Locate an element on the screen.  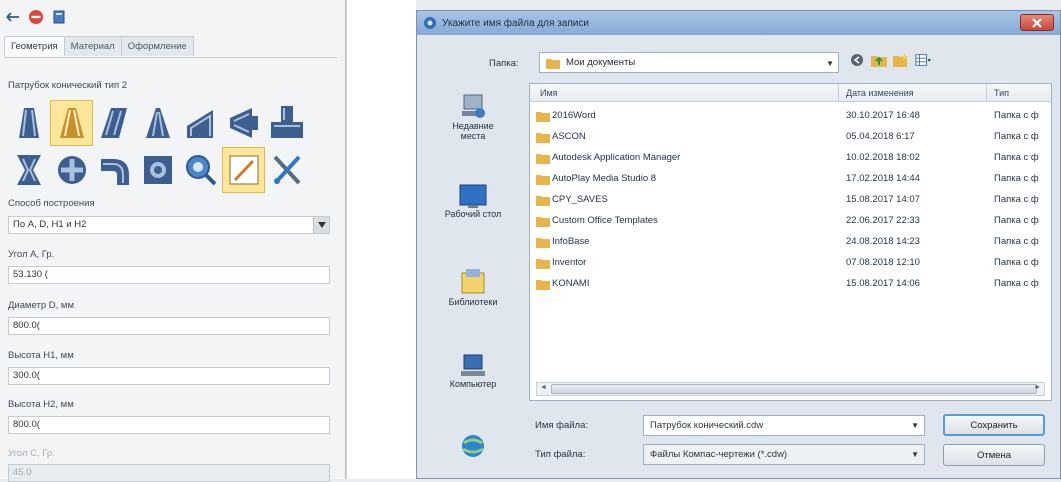
filetype-value: Файлы Компас-чертежи (*.cdw) is located at coordinates (719, 454).